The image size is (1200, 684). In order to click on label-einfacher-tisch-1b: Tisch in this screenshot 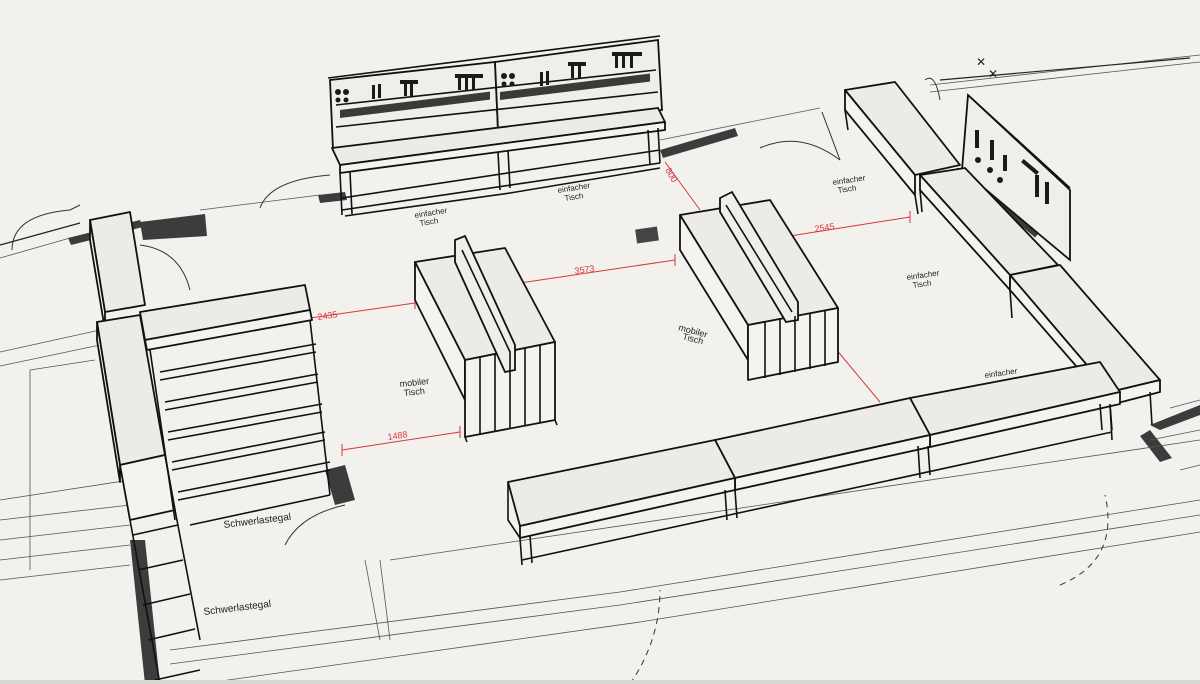, I will do `click(429, 222)`.